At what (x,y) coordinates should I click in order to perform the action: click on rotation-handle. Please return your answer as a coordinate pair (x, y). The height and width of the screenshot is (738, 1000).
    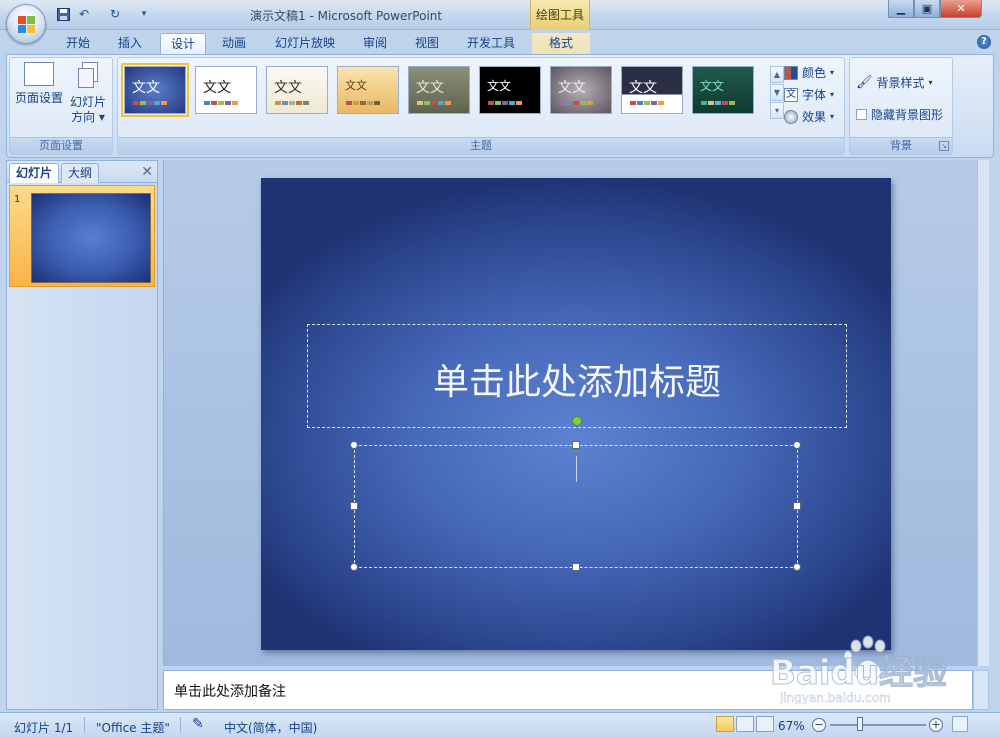
    Looking at the image, I should click on (577, 421).